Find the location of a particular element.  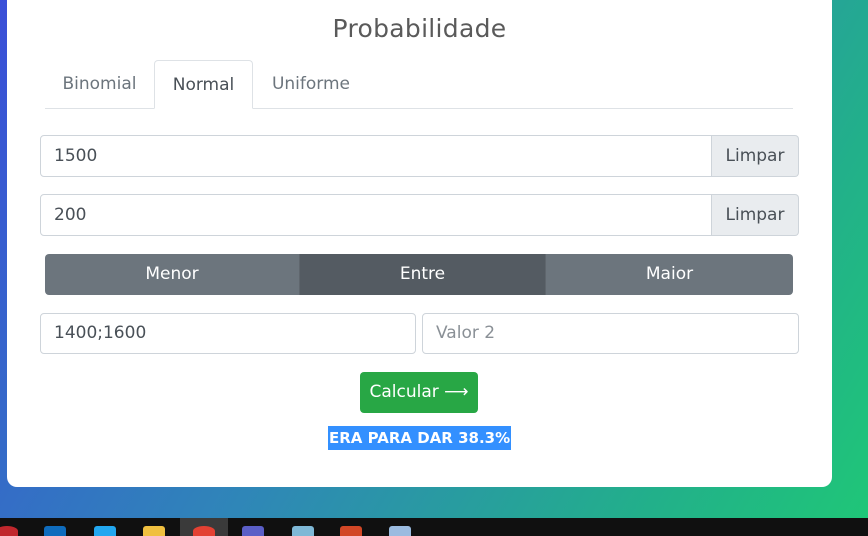

comparison-button-group: Menor Entre Maior is located at coordinates (419, 274).